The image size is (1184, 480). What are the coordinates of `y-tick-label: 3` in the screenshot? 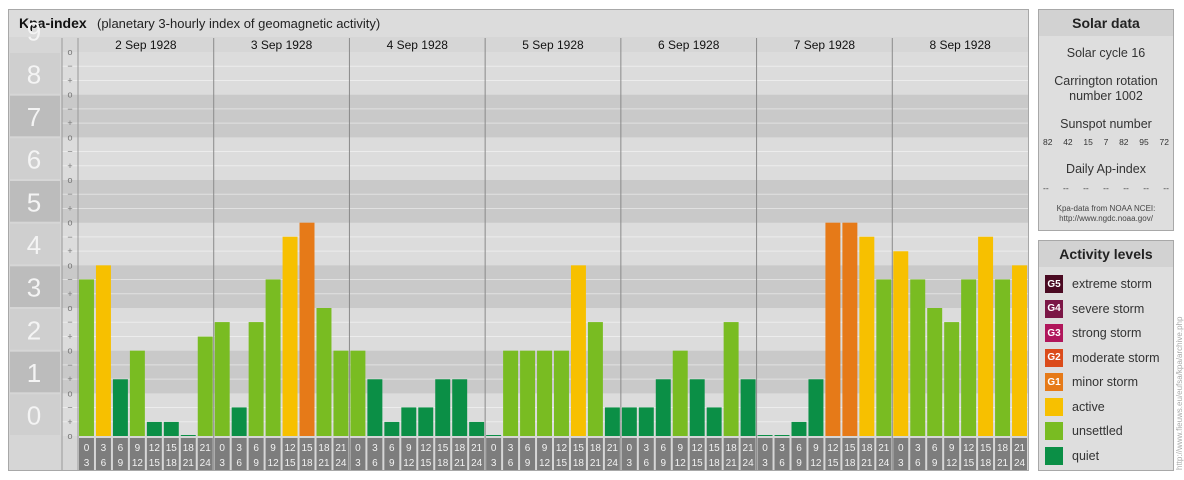 It's located at (34, 288).